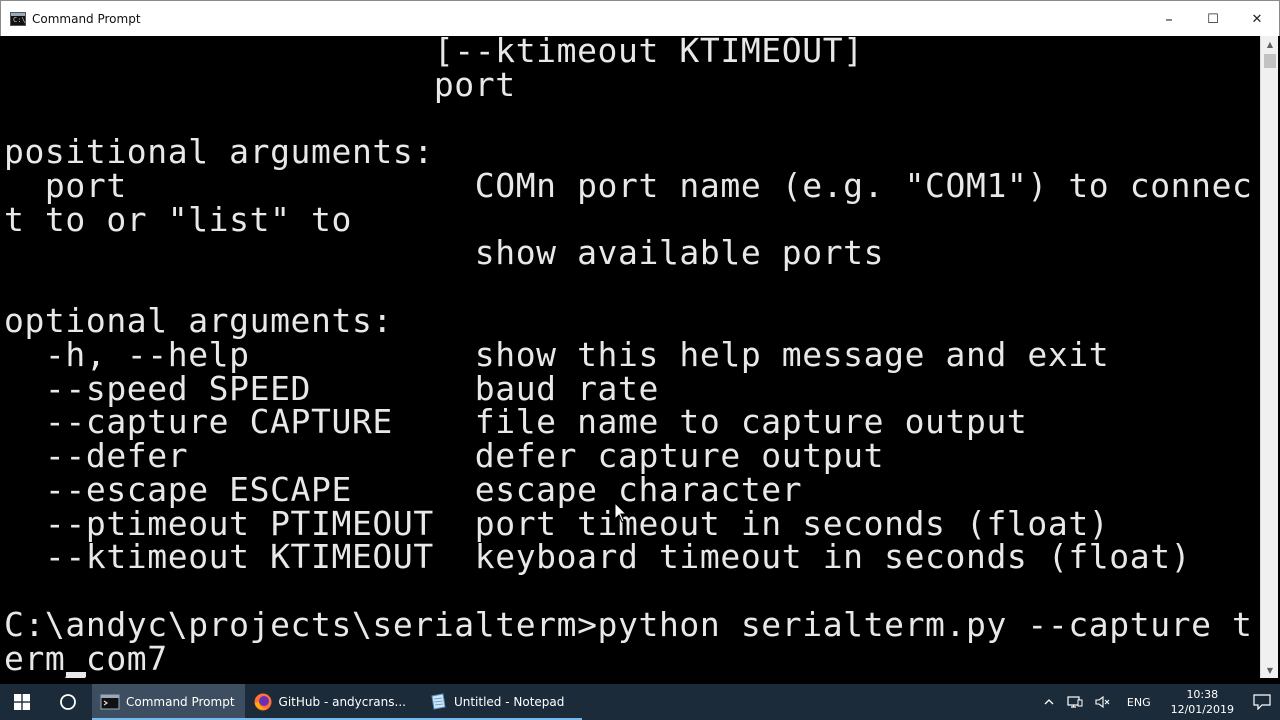 Image resolution: width=1280 pixels, height=720 pixels. I want to click on console-line: --defer defer capture output, so click(444, 455).